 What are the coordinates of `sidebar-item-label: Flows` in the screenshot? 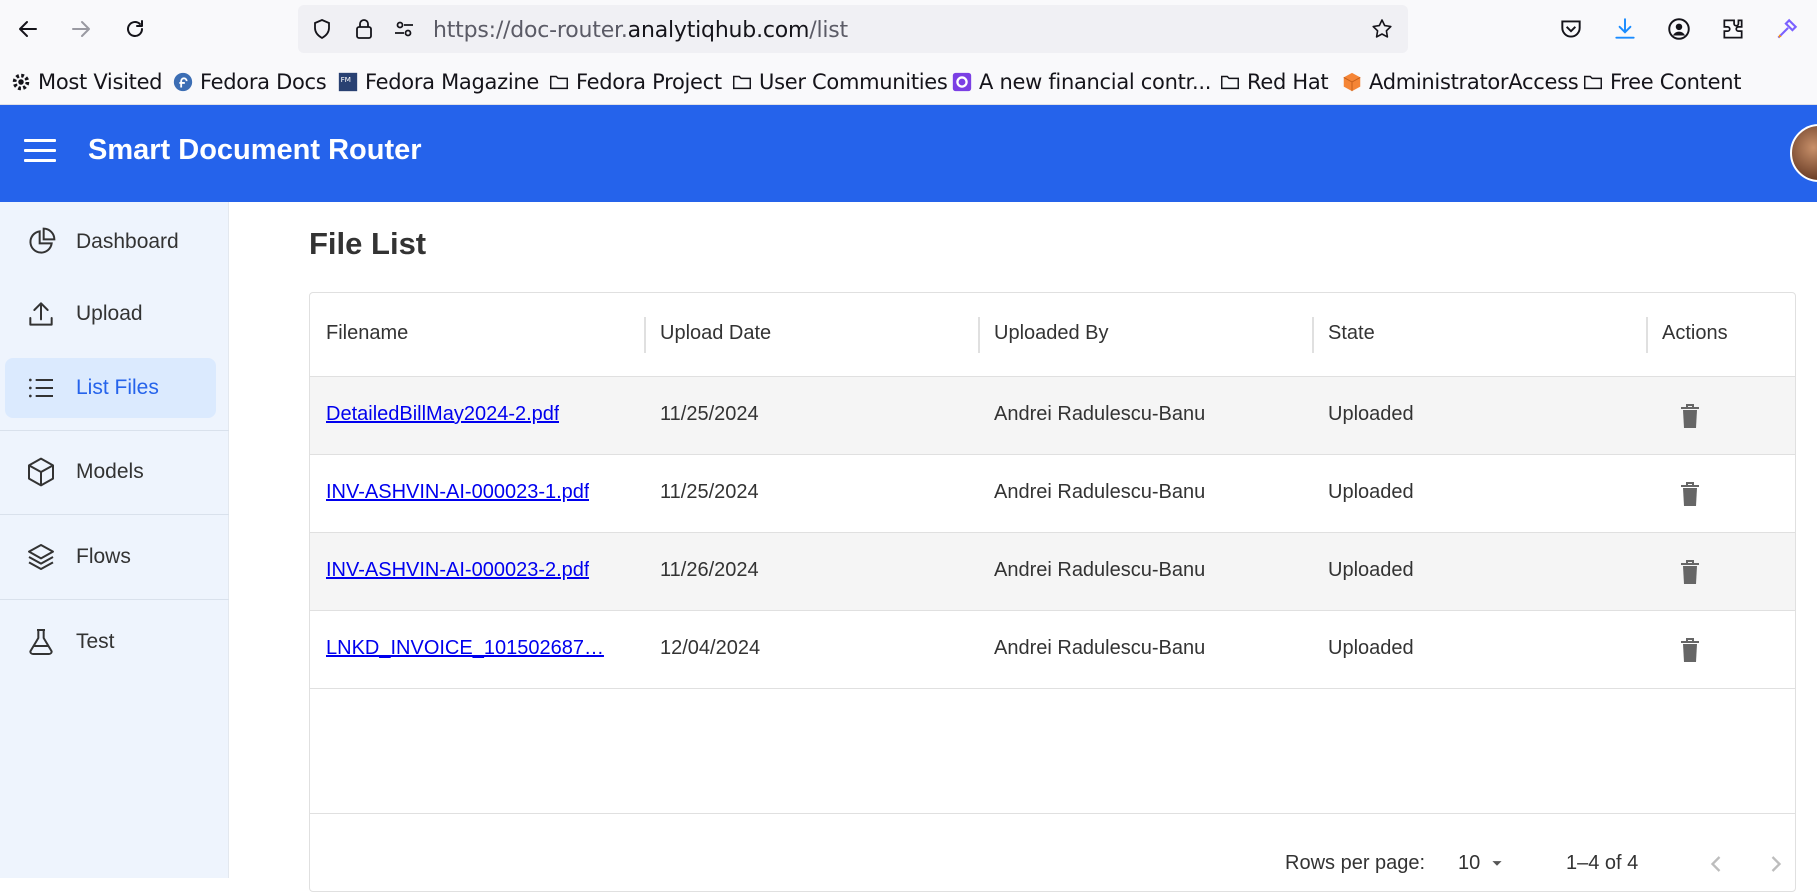 It's located at (103, 556).